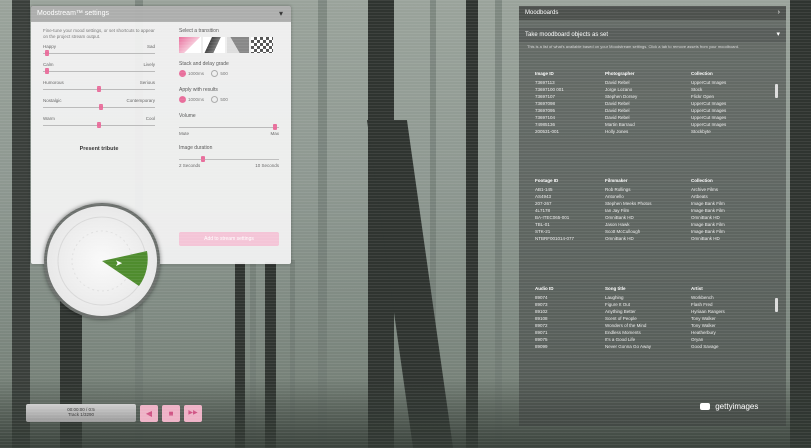  I want to click on table-row: 4L7178 Ian Jay Film Image Bank Film, so click(653, 210).